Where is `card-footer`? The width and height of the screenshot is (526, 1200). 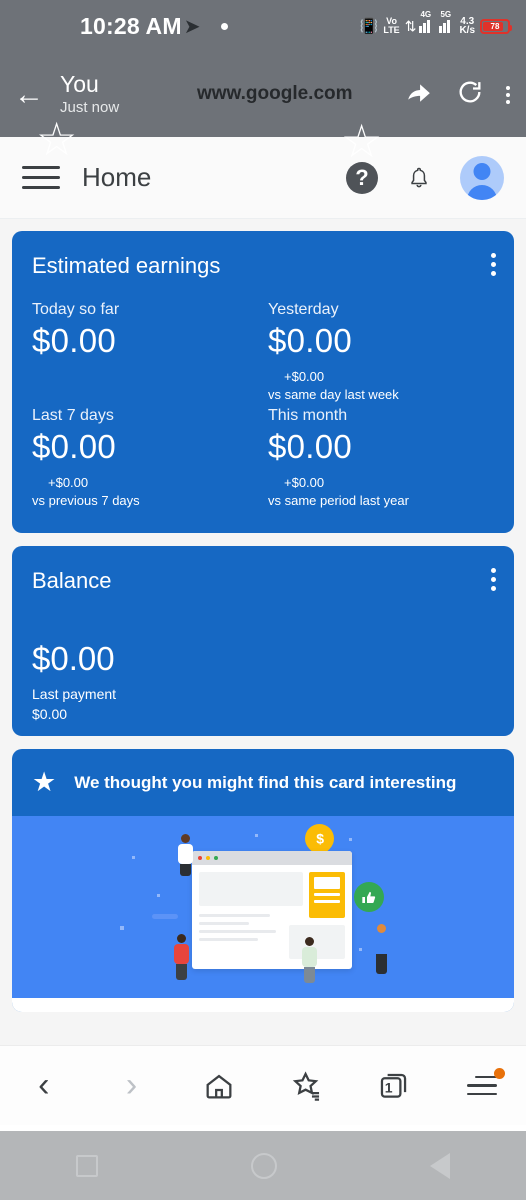
card-footer is located at coordinates (263, 1005).